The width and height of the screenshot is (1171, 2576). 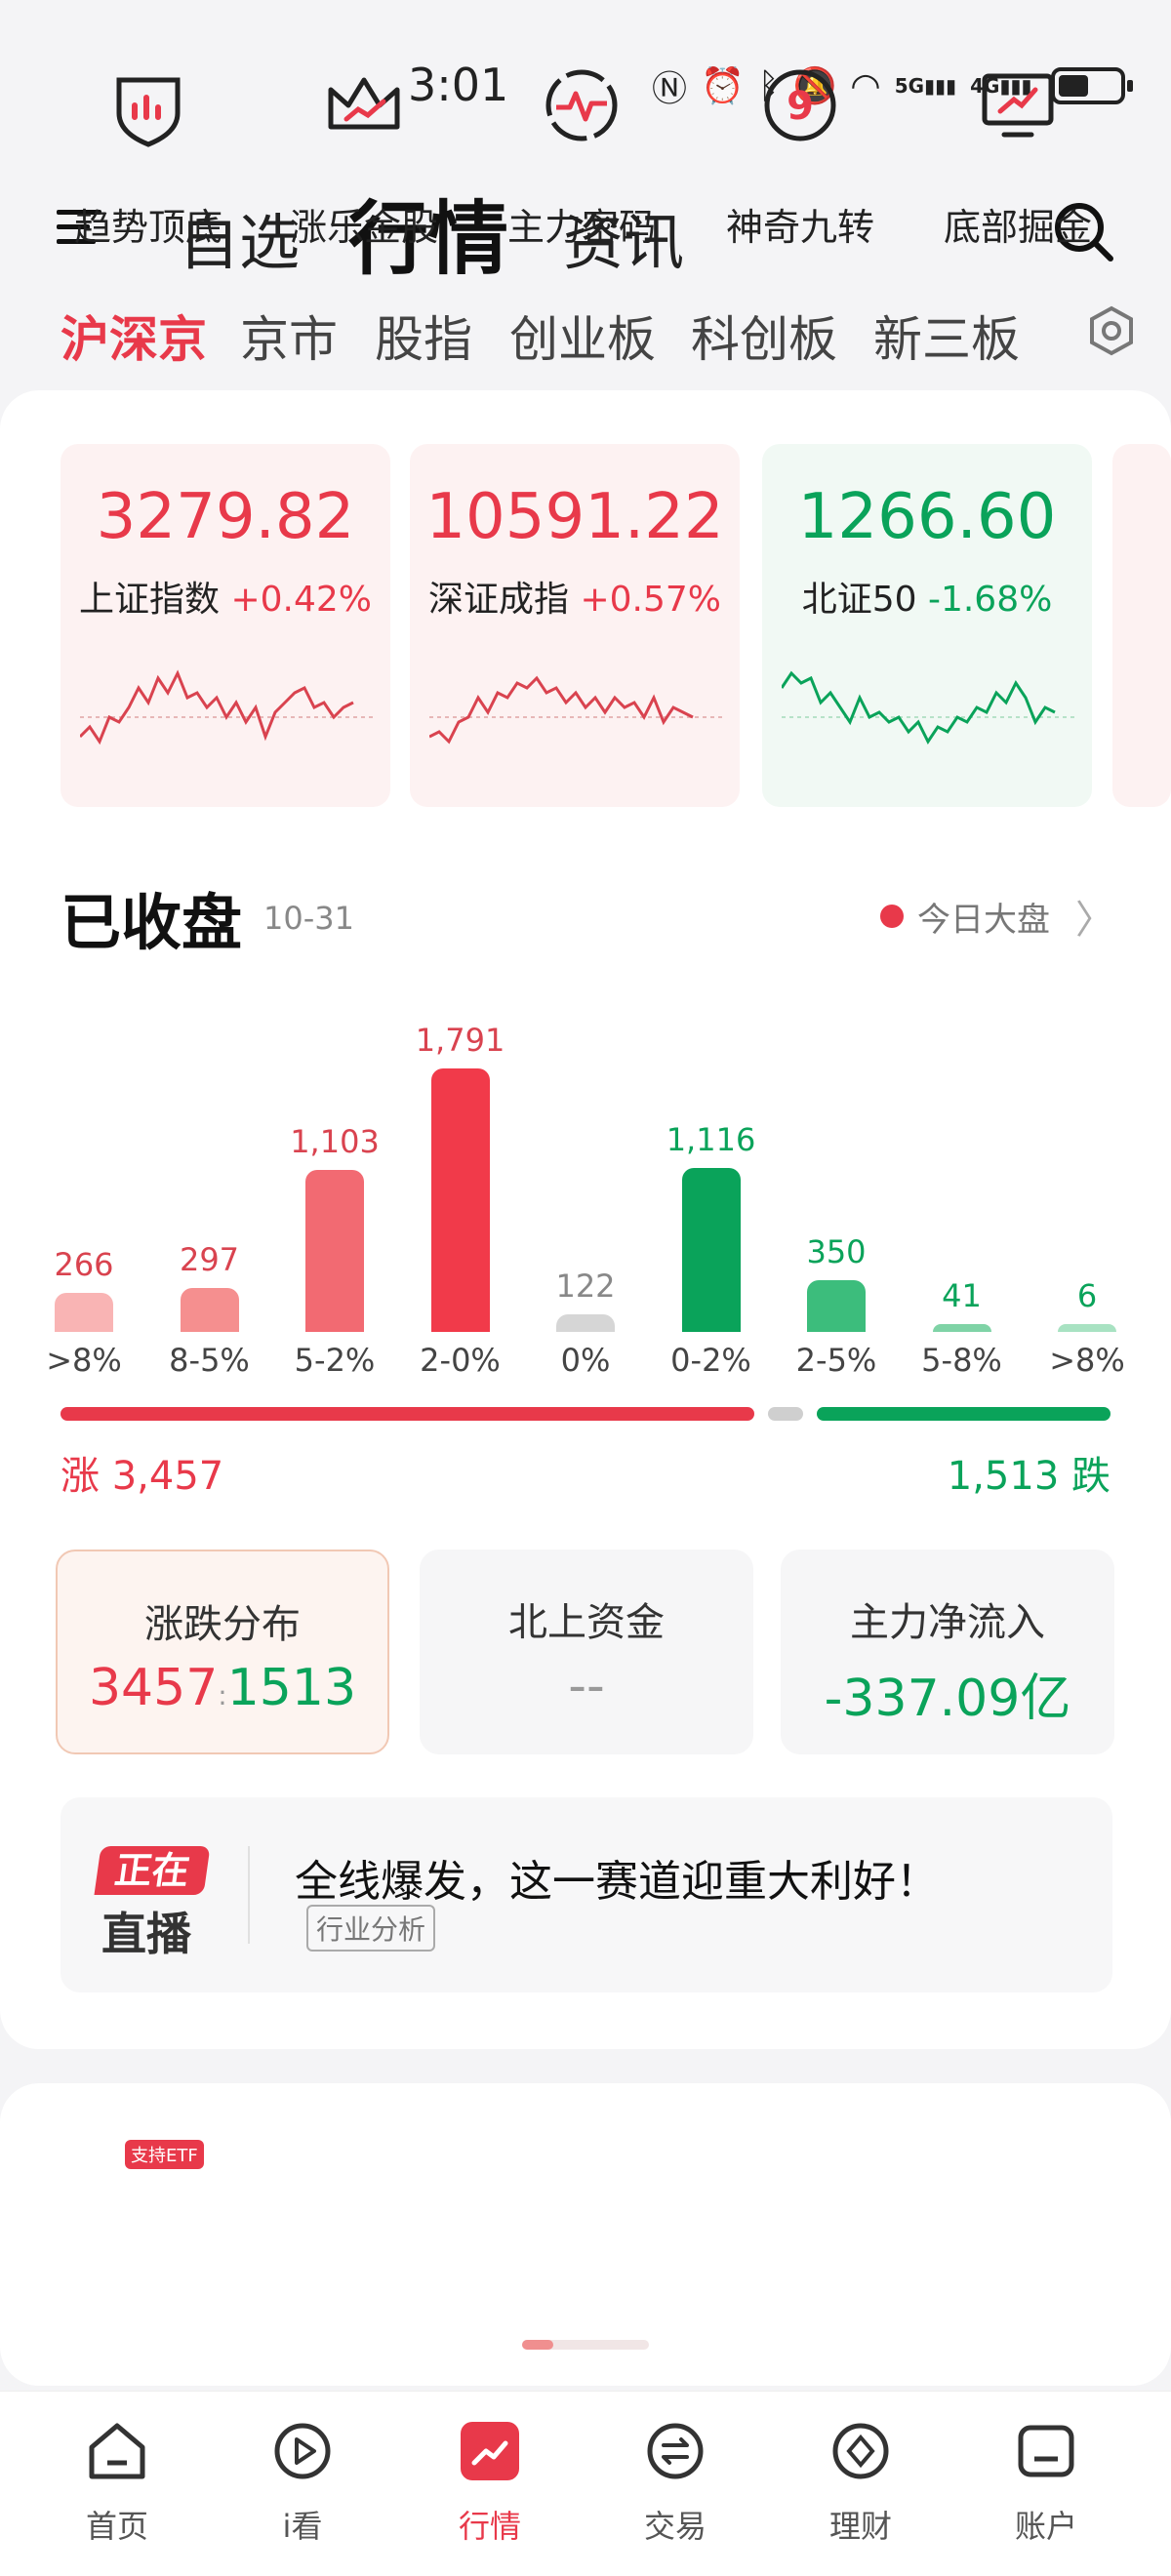 I want to click on live-tag: 行业分析, so click(x=371, y=1928).